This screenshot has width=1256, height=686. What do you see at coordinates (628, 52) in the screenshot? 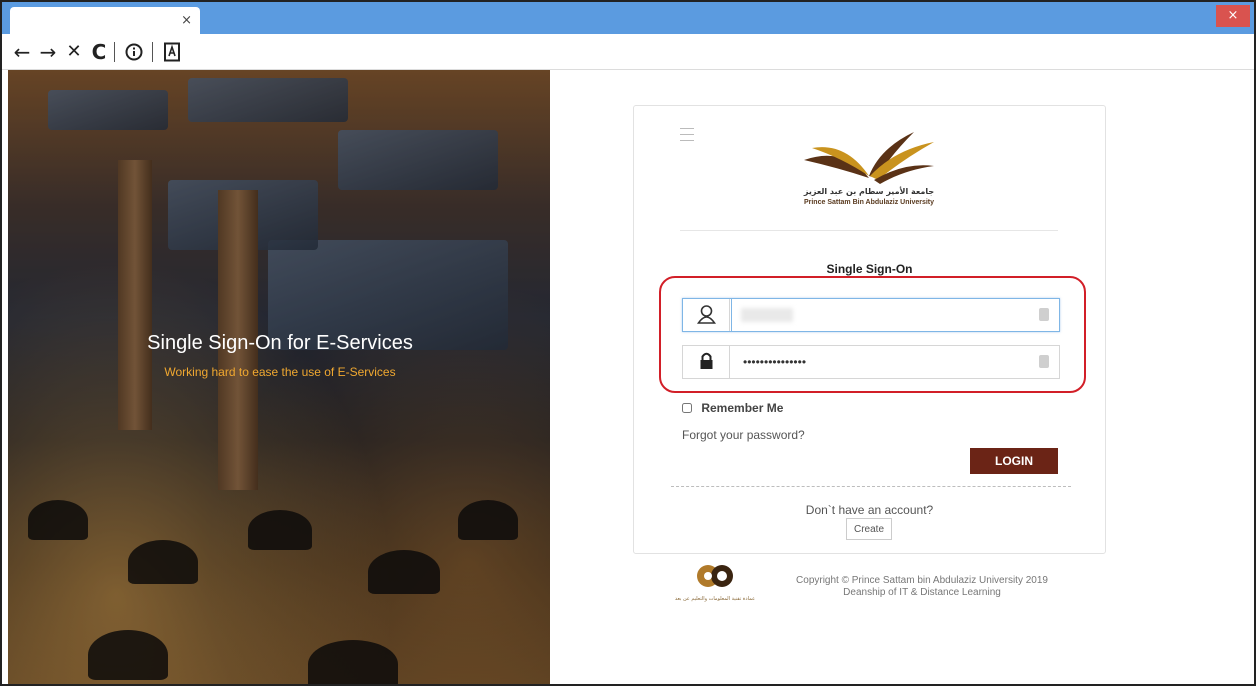
I see `browser-toolbar: ← → ✕ C` at bounding box center [628, 52].